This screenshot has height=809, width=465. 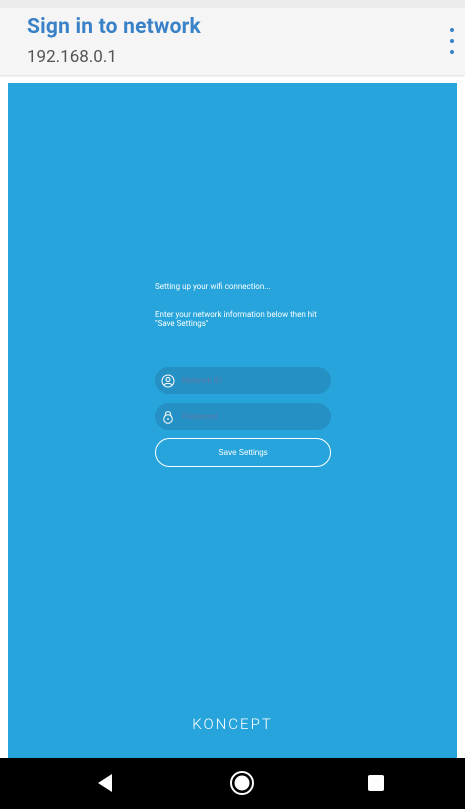 What do you see at coordinates (452, 41) in the screenshot?
I see `overflow-menu-icon` at bounding box center [452, 41].